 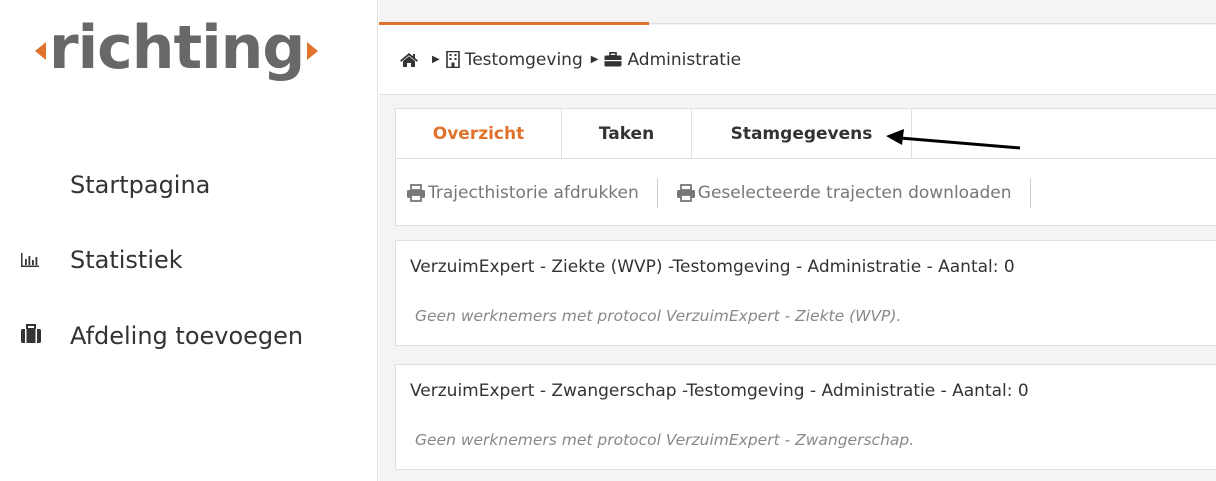 I want to click on print-history-label: Trajecthistorie afdrukken, so click(x=533, y=193).